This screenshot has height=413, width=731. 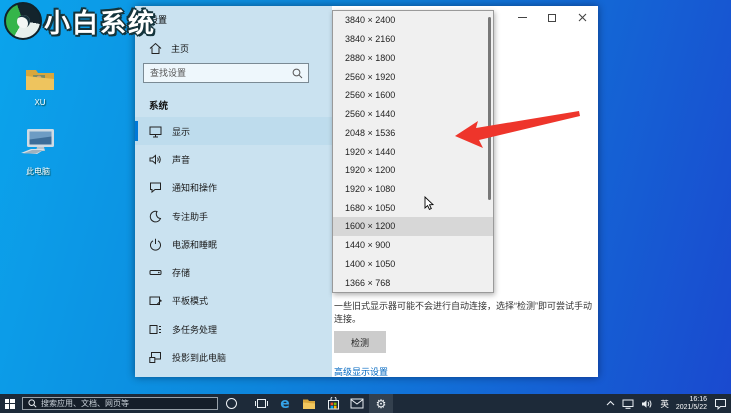 I want to click on system-tray: 英 16:16 2021/5/22, so click(x=666, y=403).